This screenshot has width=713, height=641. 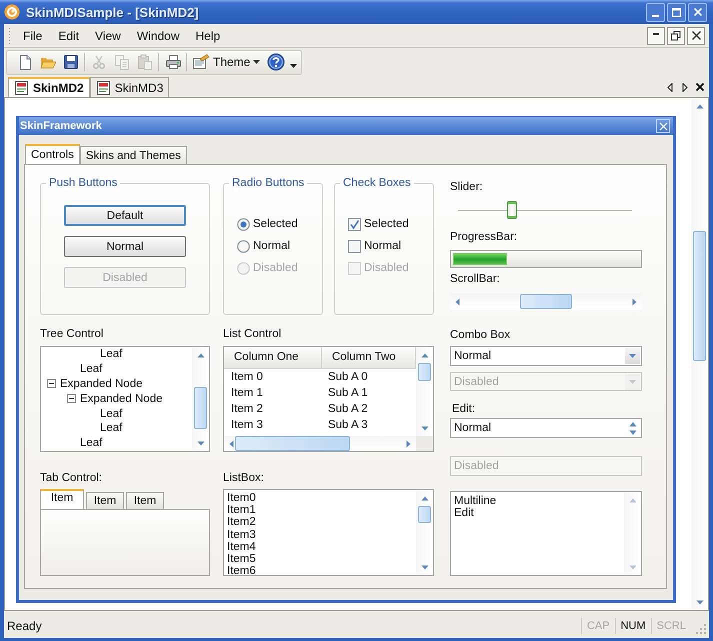 I want to click on list-box-label: ListBox:, so click(x=244, y=478).